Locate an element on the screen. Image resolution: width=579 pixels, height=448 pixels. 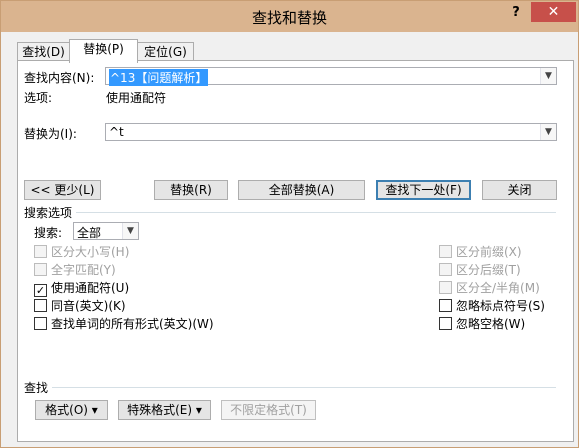
replace-combo: ^t ▼ is located at coordinates (331, 132).